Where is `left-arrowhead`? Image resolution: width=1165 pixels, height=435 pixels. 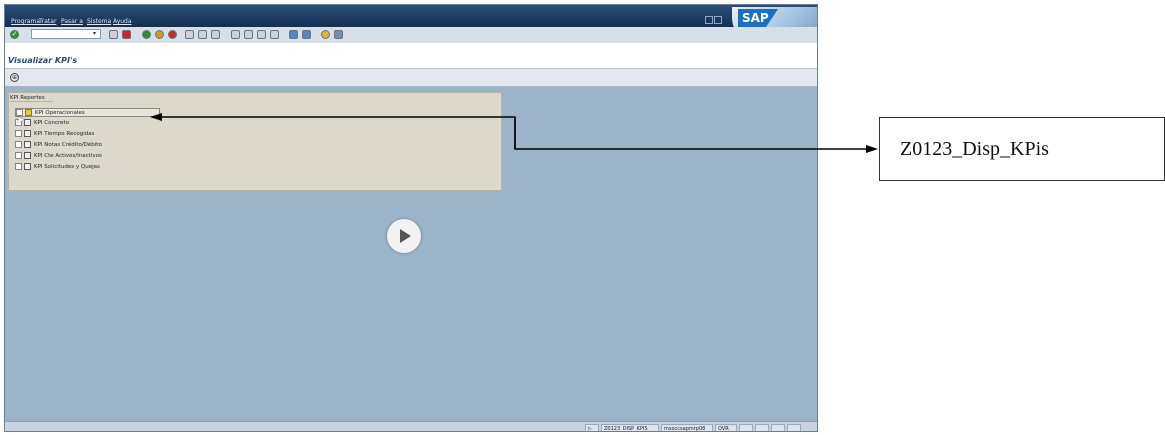 left-arrowhead is located at coordinates (156, 117).